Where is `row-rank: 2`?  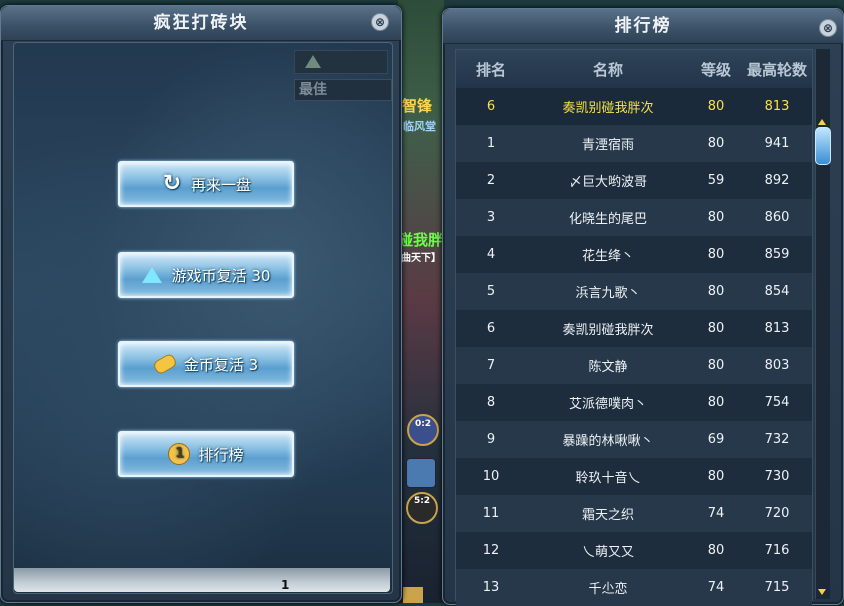
row-rank: 2 is located at coordinates (491, 180).